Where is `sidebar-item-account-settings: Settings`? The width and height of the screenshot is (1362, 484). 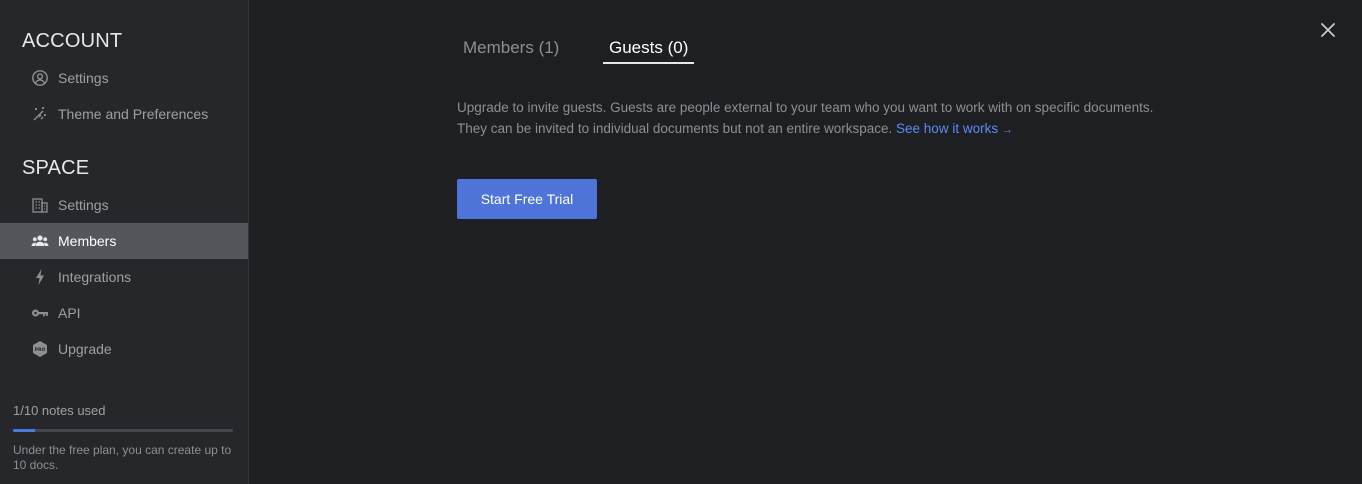 sidebar-item-account-settings: Settings is located at coordinates (124, 78).